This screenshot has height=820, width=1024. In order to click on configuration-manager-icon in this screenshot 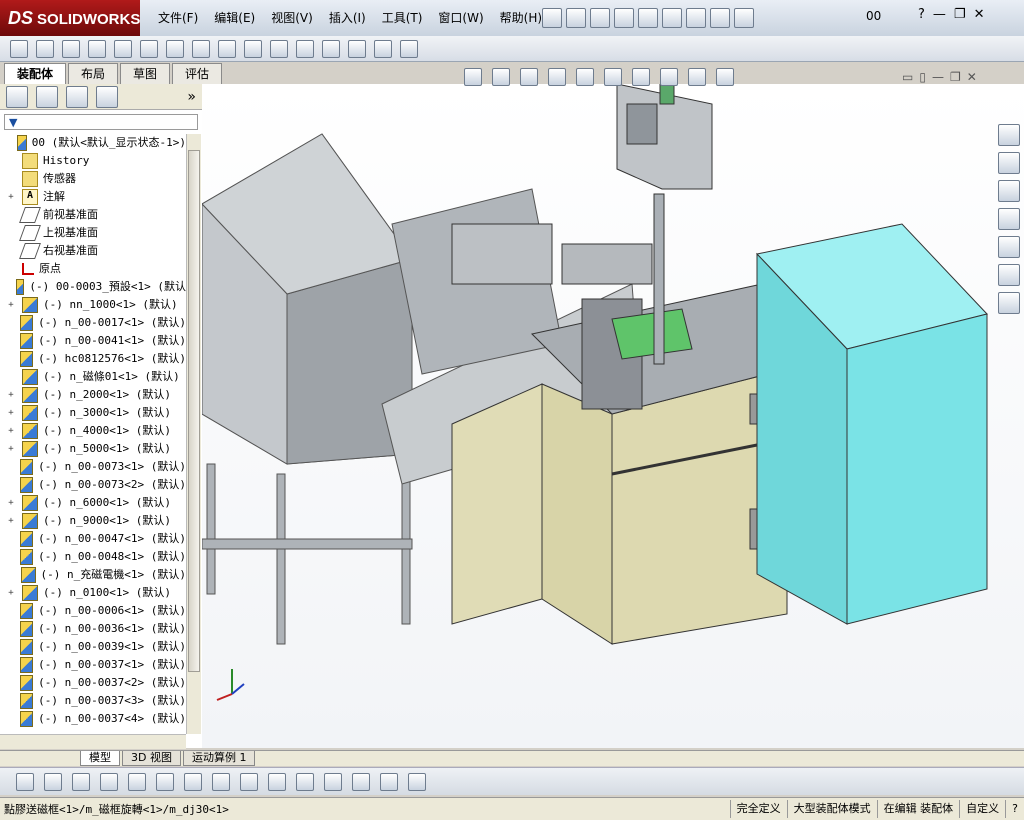, I will do `click(77, 96)`.